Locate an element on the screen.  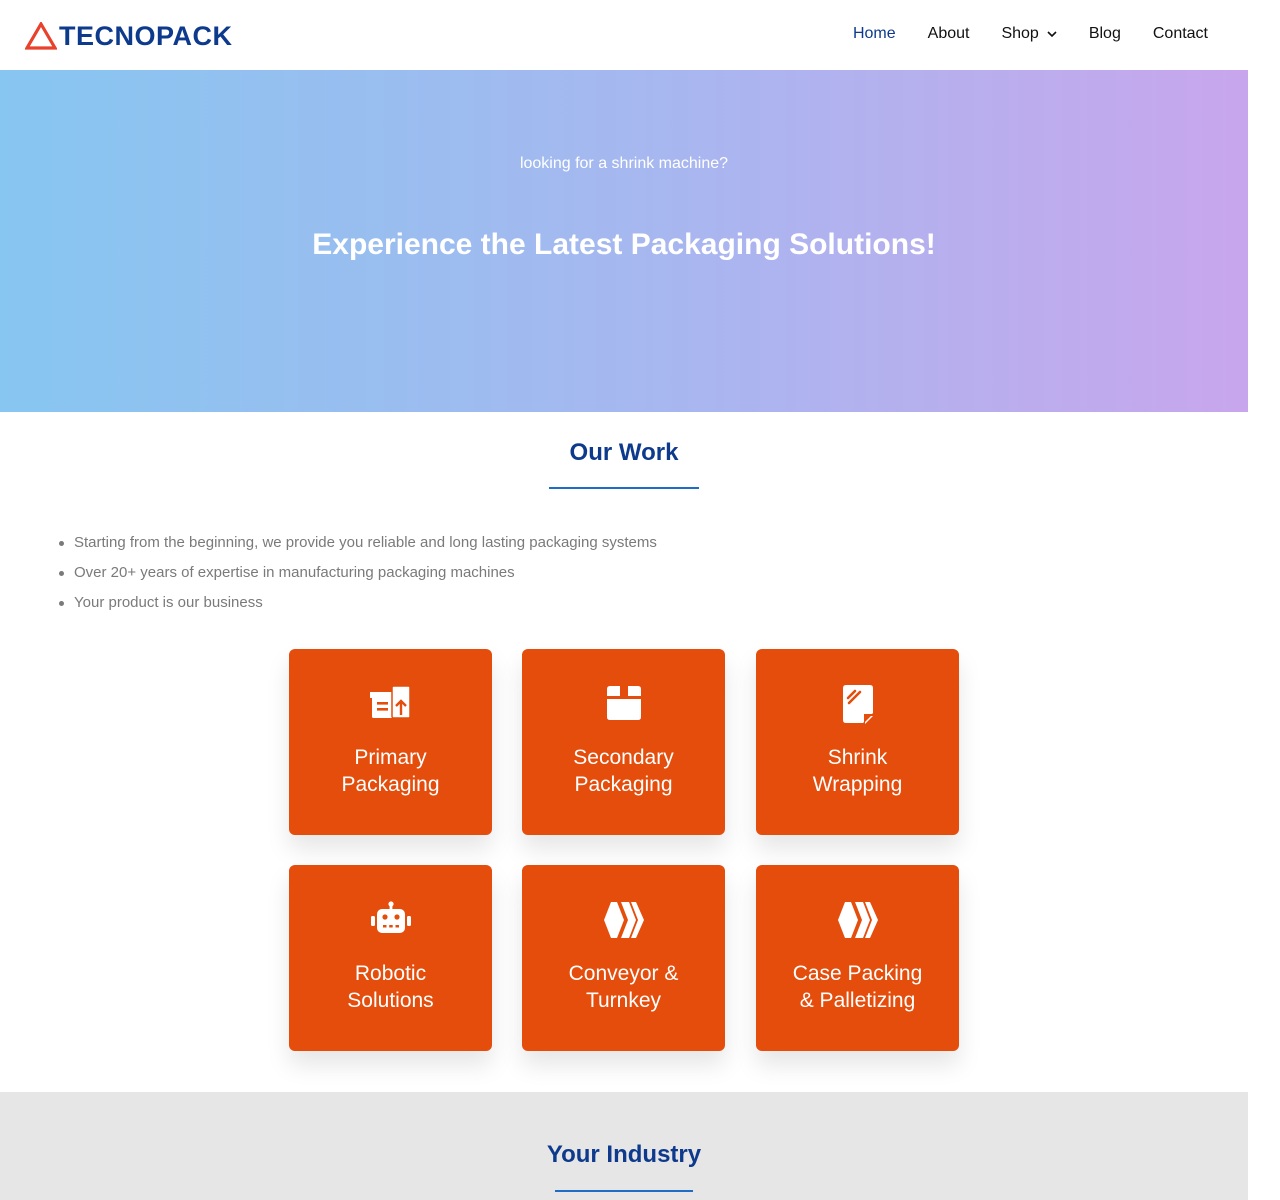
card-label-line: Shrink is located at coordinates (857, 757).